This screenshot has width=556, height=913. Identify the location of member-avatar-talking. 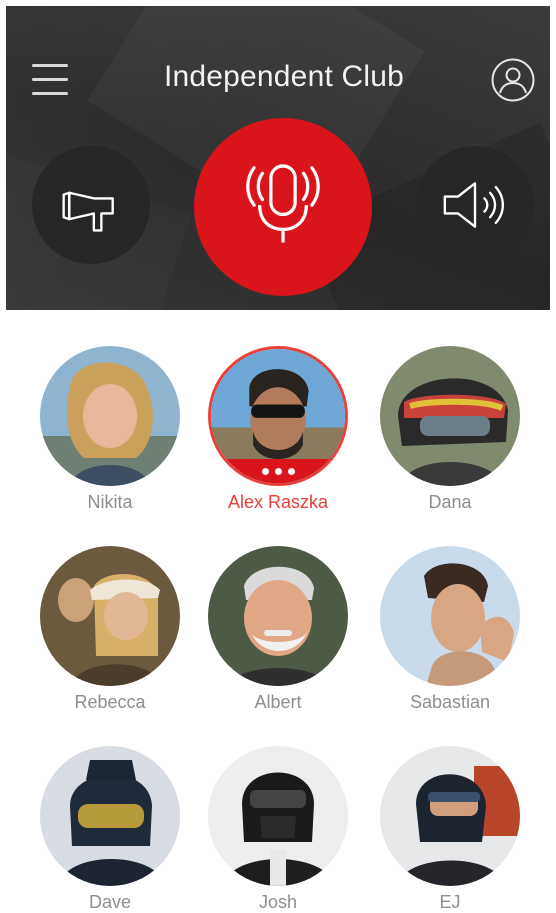
(278, 416).